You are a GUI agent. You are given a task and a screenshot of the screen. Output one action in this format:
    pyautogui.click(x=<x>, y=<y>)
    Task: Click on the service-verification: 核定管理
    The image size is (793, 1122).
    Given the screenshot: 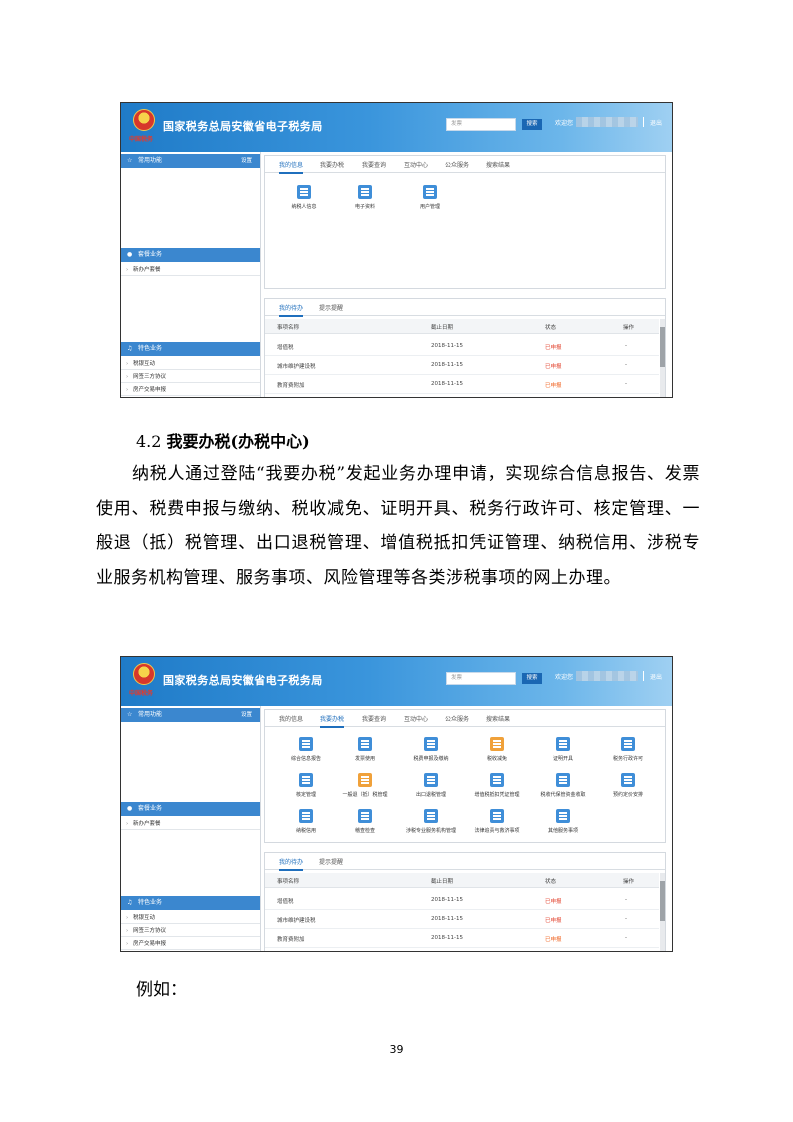 What is the action you would take?
    pyautogui.click(x=306, y=785)
    